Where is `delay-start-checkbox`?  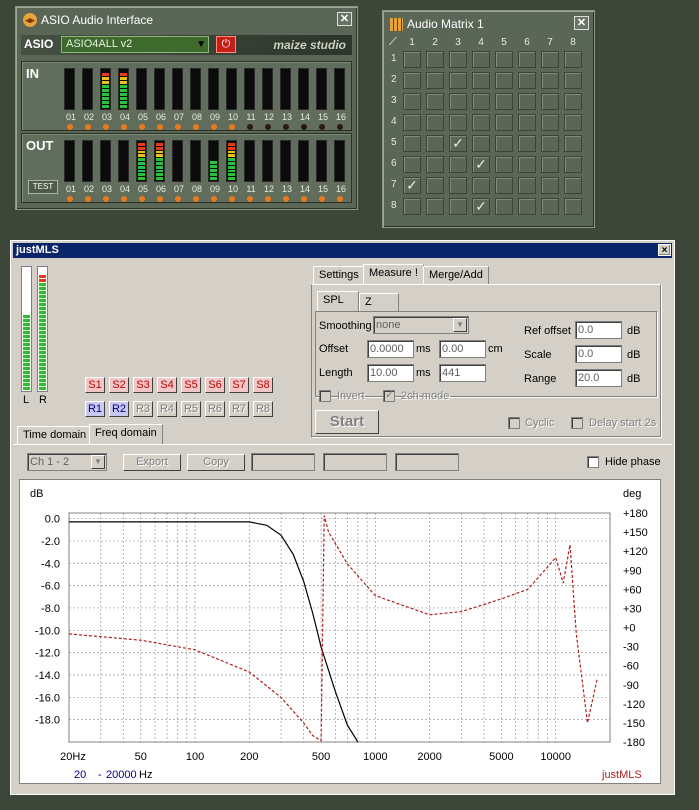 delay-start-checkbox is located at coordinates (577, 423).